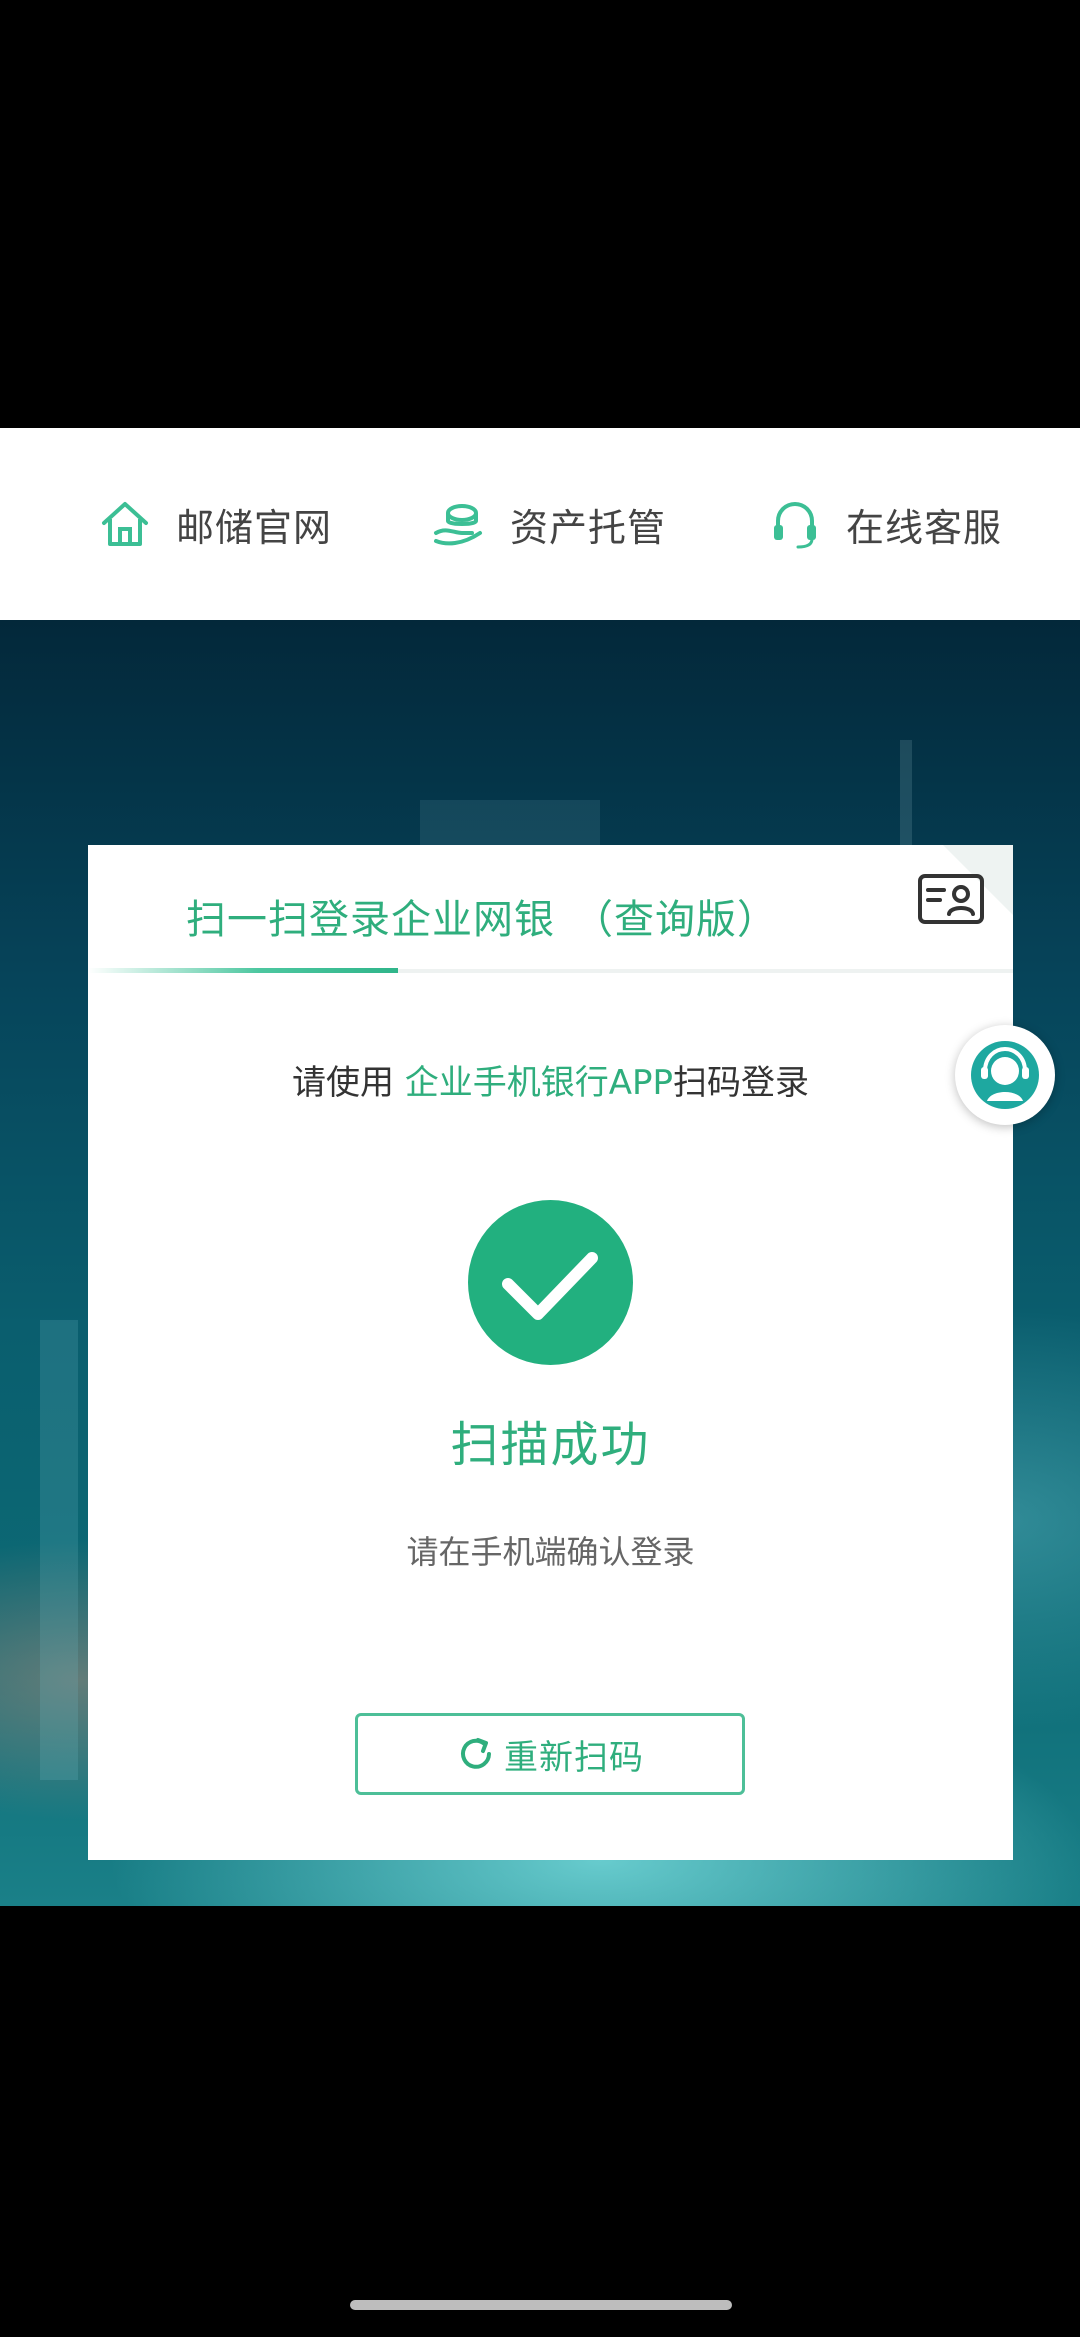 The image size is (1080, 2337). I want to click on headset-icon, so click(795, 525).